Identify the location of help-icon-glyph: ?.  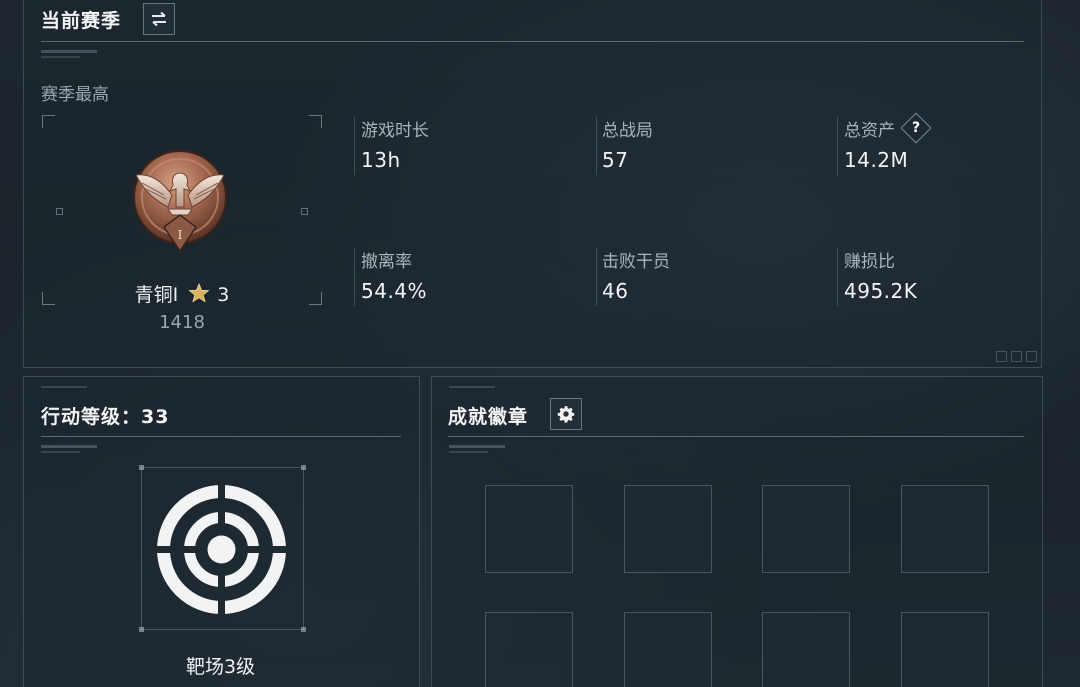
(916, 128).